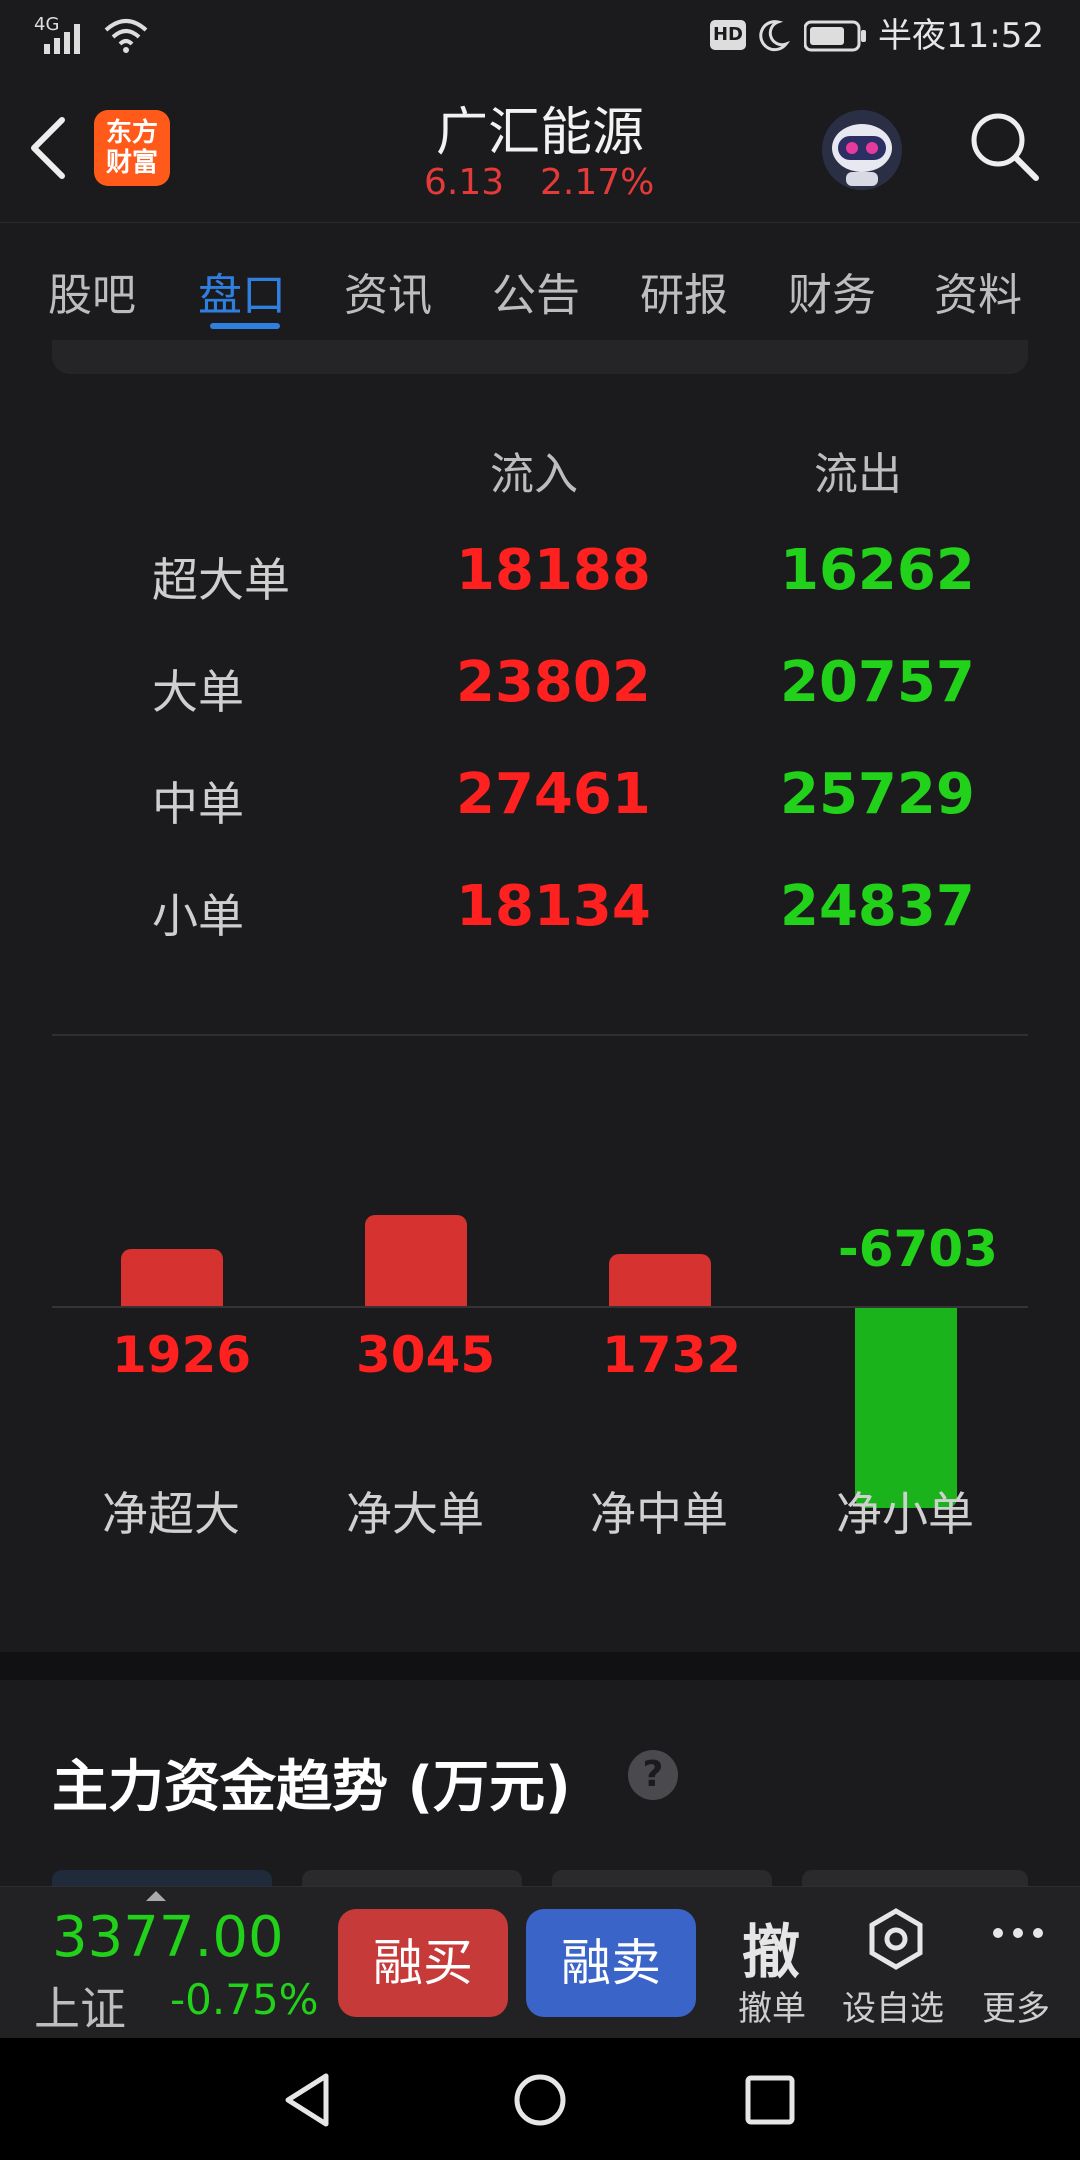  I want to click on margin-buy-button: 融买, so click(423, 1963).